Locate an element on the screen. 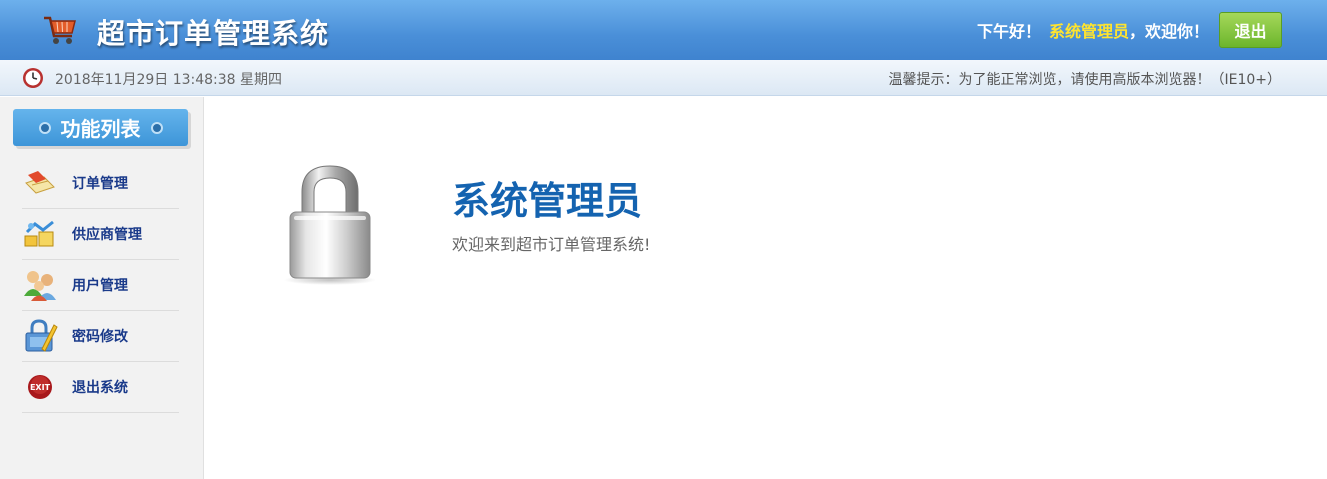  svg-text: EXIT is located at coordinates (40, 387).